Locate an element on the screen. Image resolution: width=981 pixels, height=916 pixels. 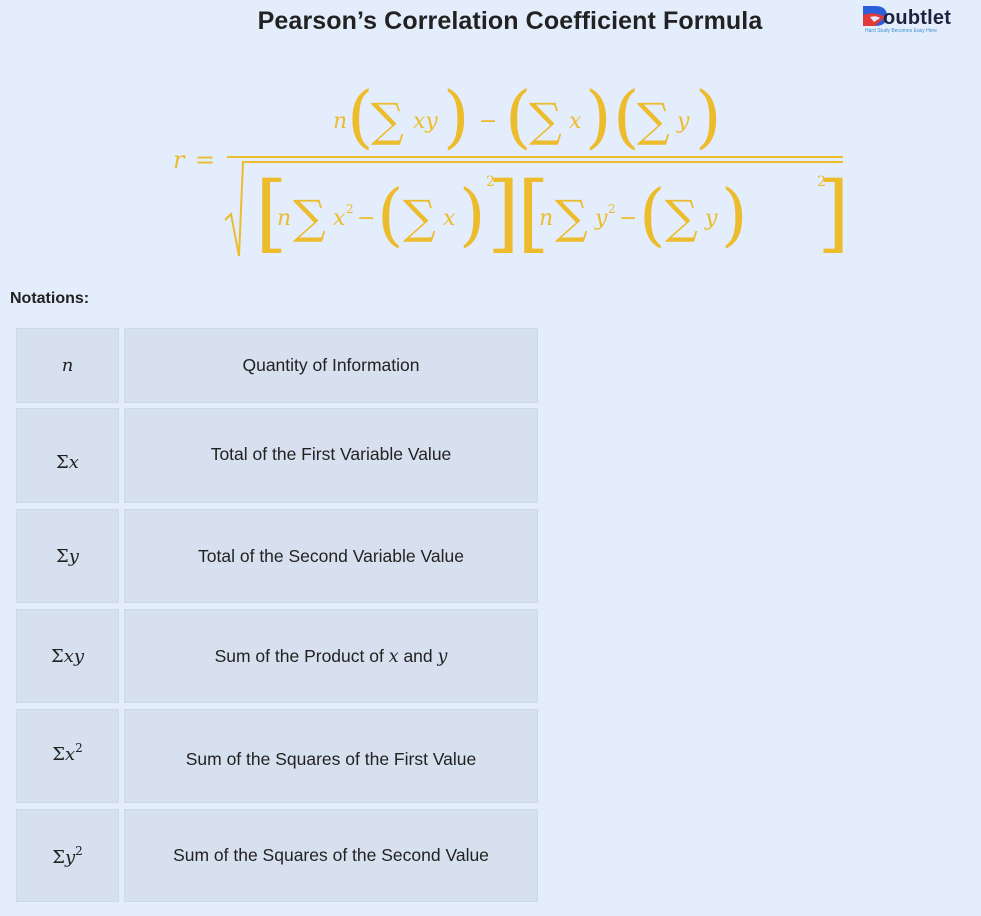
table-row: n Quantity of Information is located at coordinates (277, 365).